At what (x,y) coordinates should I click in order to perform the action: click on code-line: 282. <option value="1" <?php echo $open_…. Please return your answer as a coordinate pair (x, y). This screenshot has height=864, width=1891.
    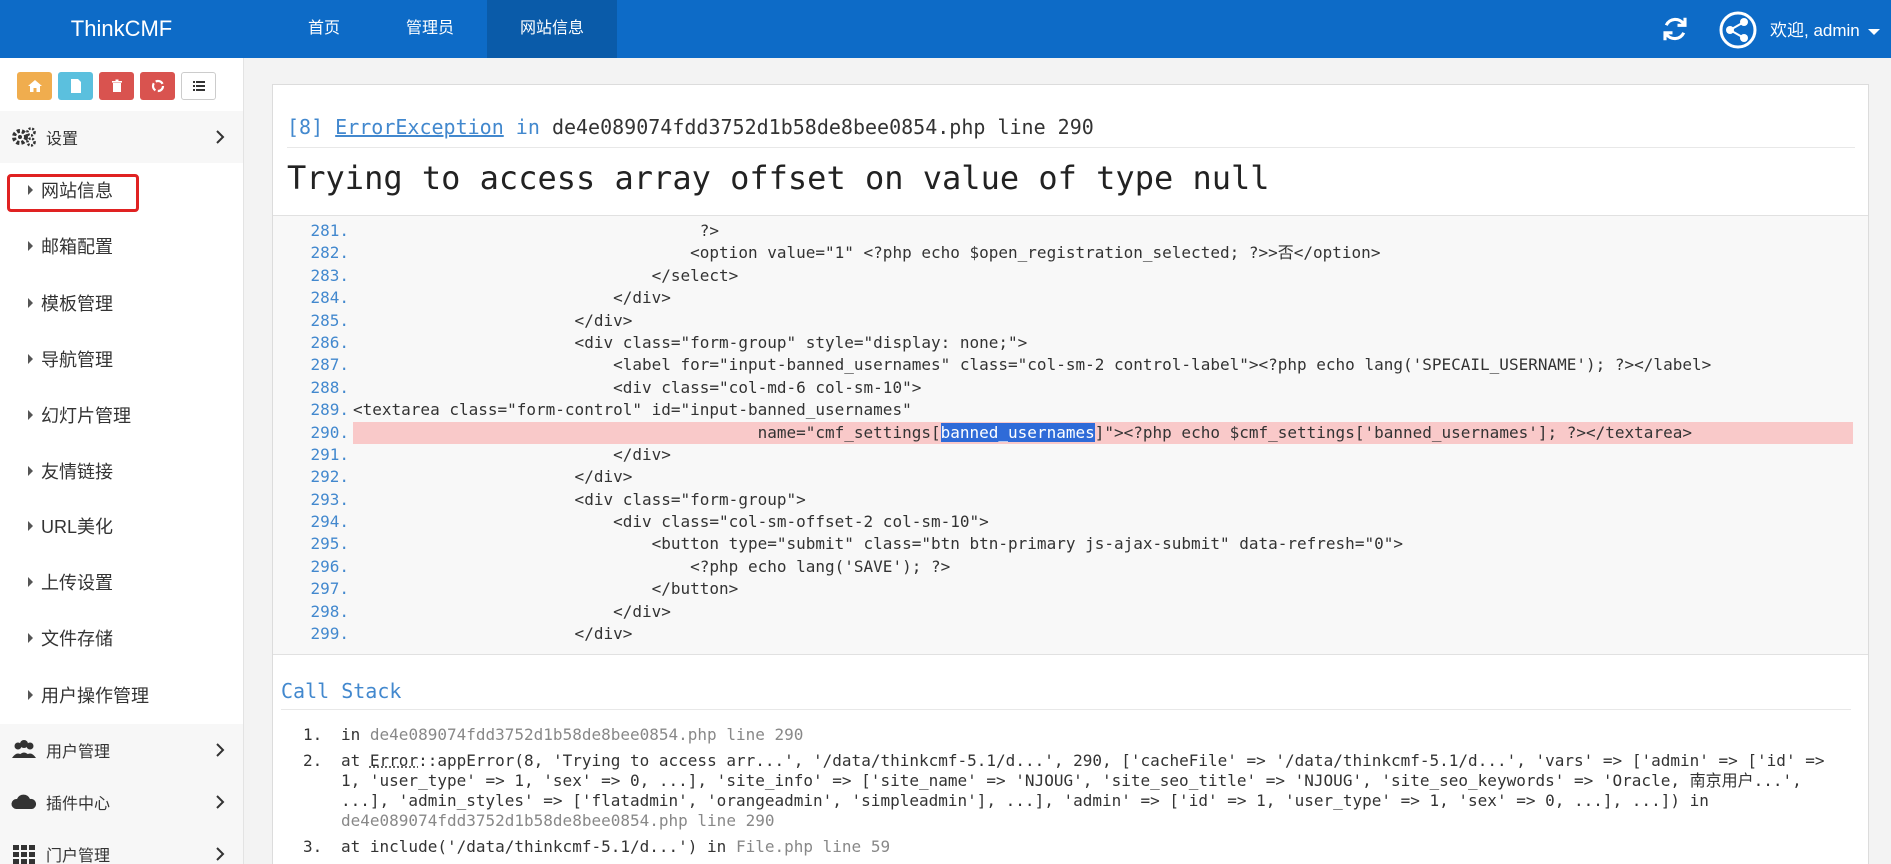
    Looking at the image, I should click on (1070, 253).